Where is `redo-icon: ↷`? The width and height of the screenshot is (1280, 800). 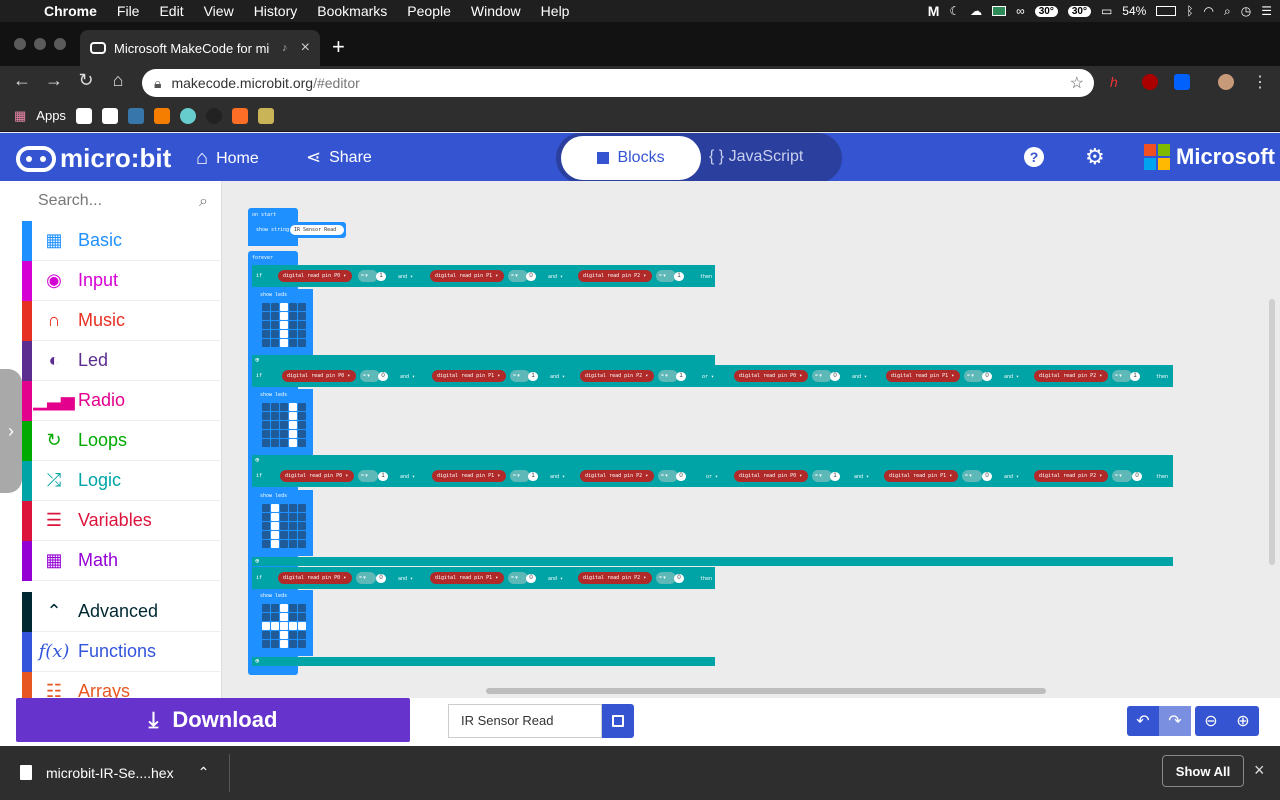 redo-icon: ↷ is located at coordinates (1175, 721).